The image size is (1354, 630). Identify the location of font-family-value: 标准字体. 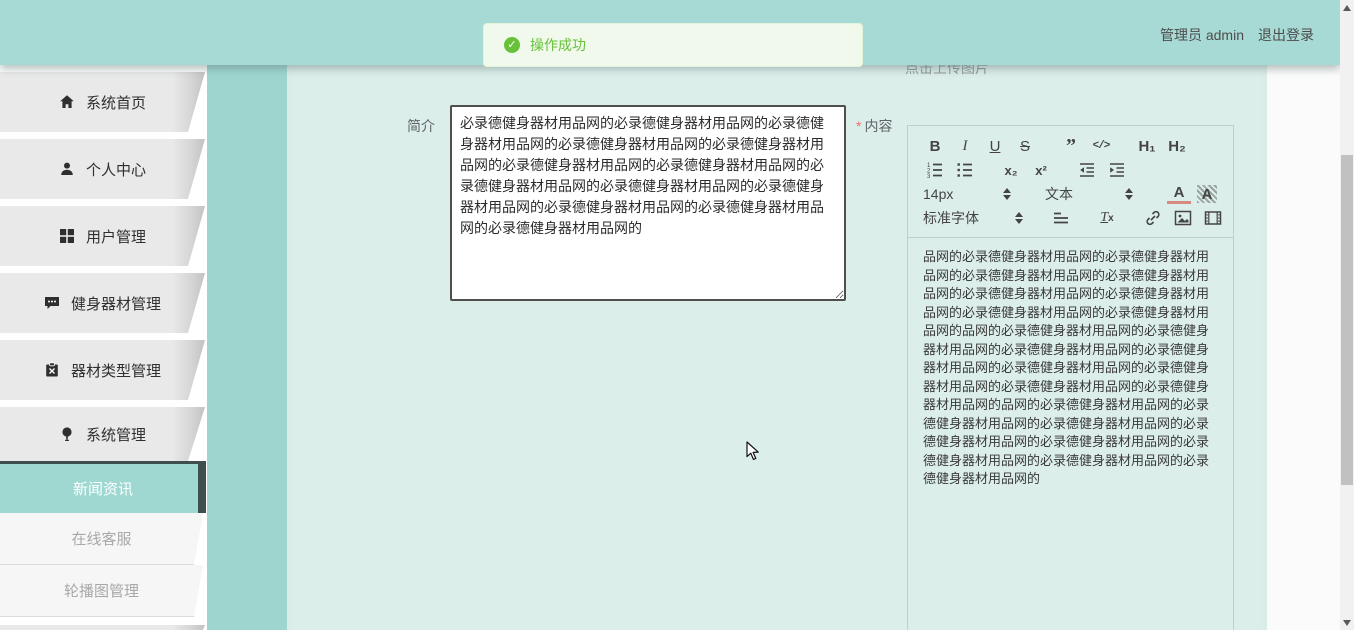
(951, 218).